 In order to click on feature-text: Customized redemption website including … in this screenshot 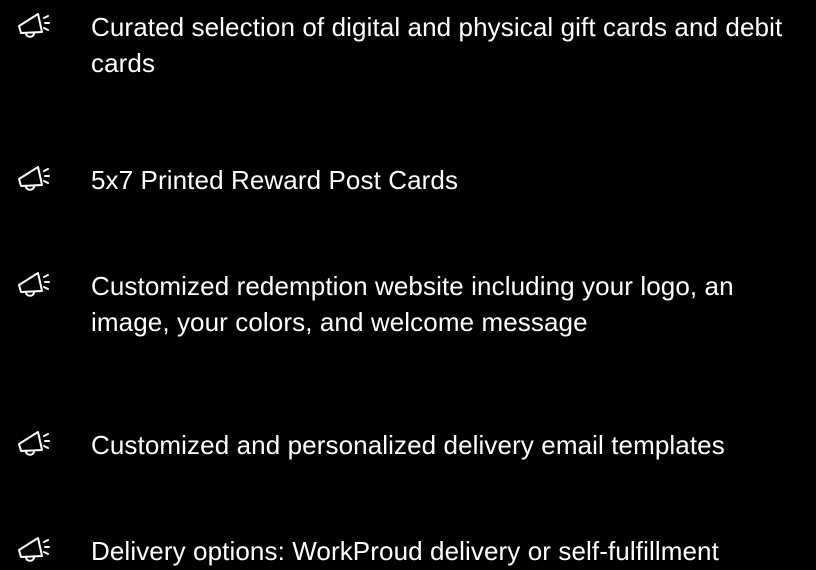, I will do `click(412, 304)`.